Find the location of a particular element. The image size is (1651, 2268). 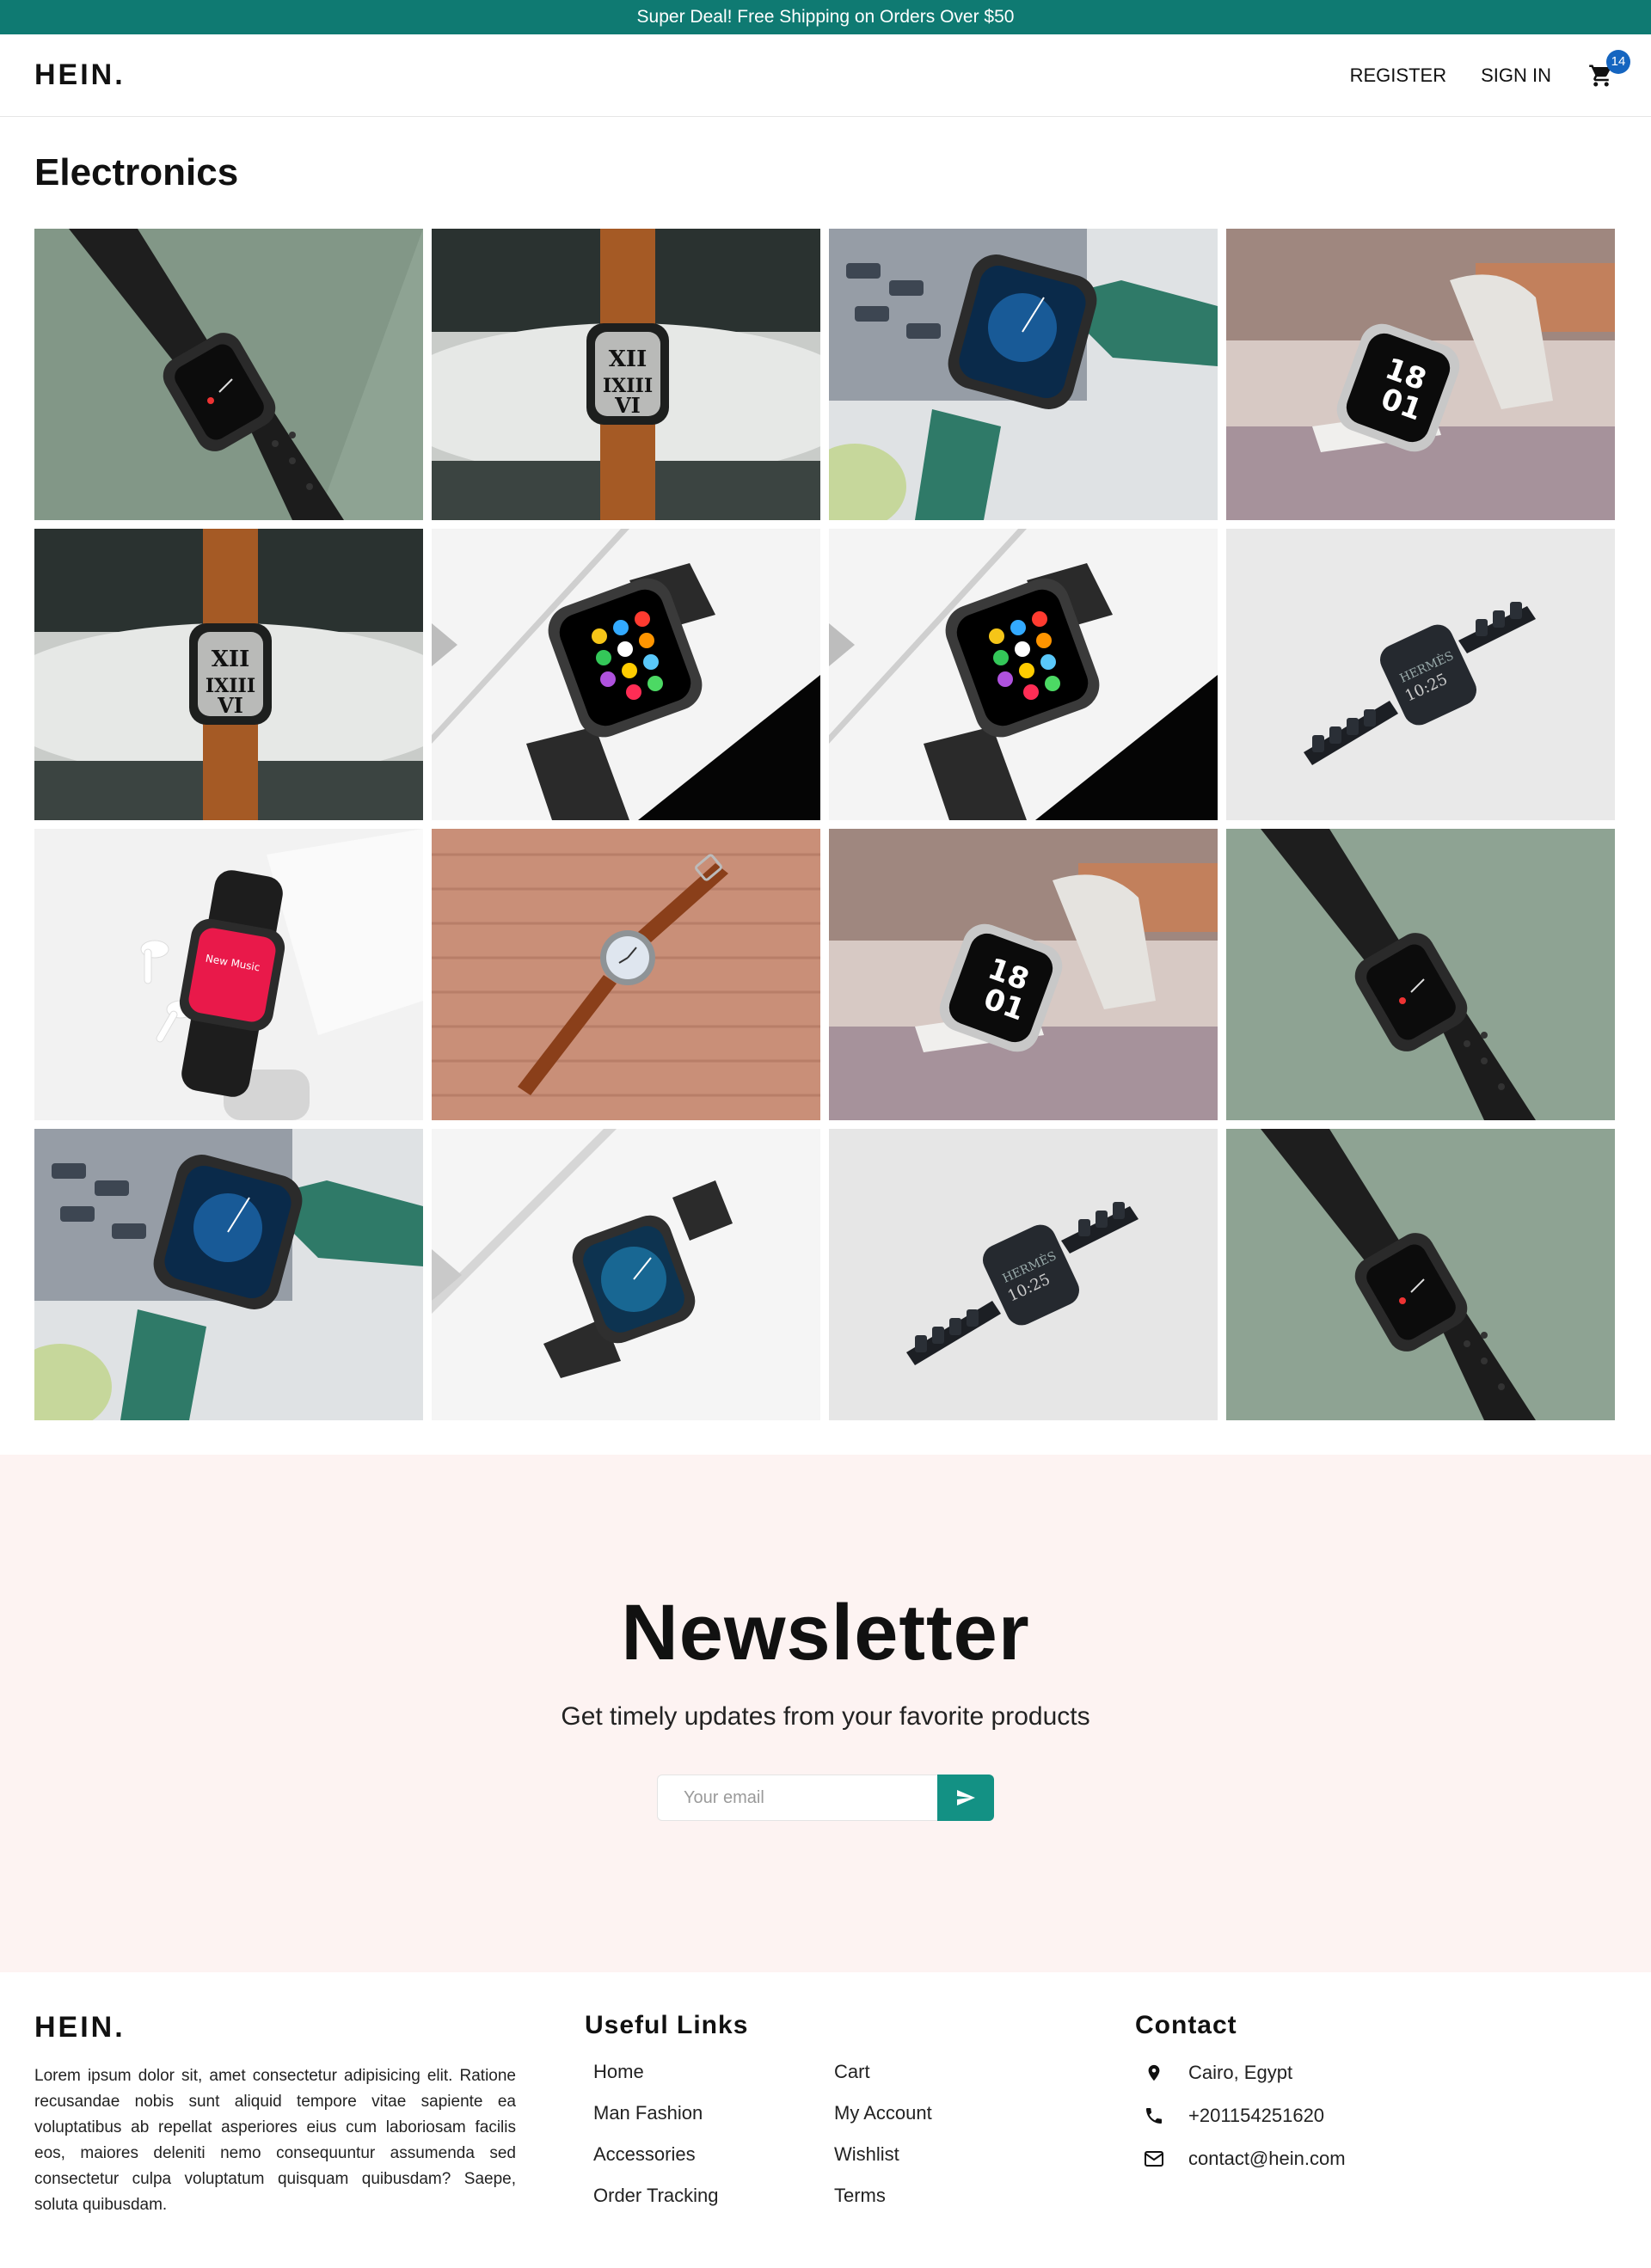

contact-phone: +201154251620 is located at coordinates (1380, 2116).